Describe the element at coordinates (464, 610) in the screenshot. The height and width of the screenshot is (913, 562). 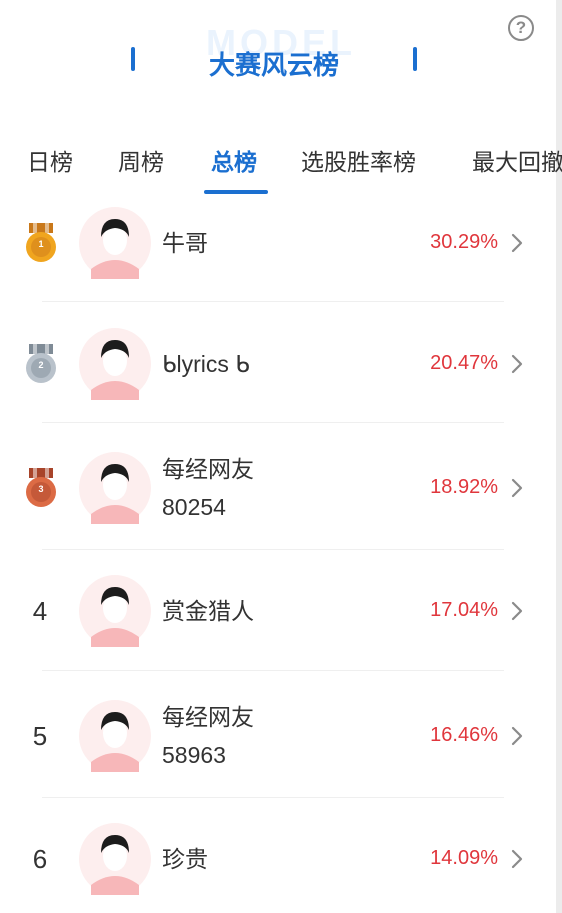
I see `return-percentage: 17.04%` at that location.